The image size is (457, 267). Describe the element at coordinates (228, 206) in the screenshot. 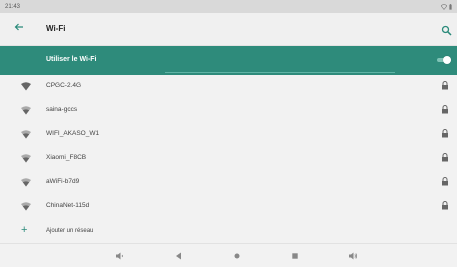

I see `network-row: ChinaNet-115d` at that location.